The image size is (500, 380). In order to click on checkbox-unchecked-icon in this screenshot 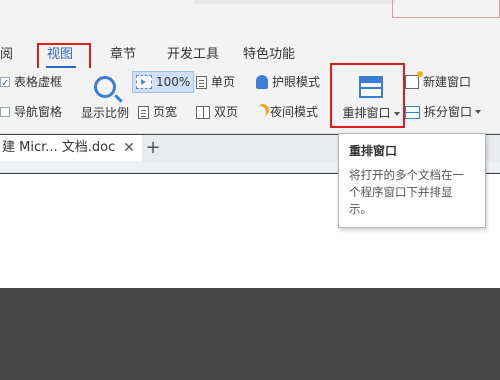, I will do `click(5, 112)`.